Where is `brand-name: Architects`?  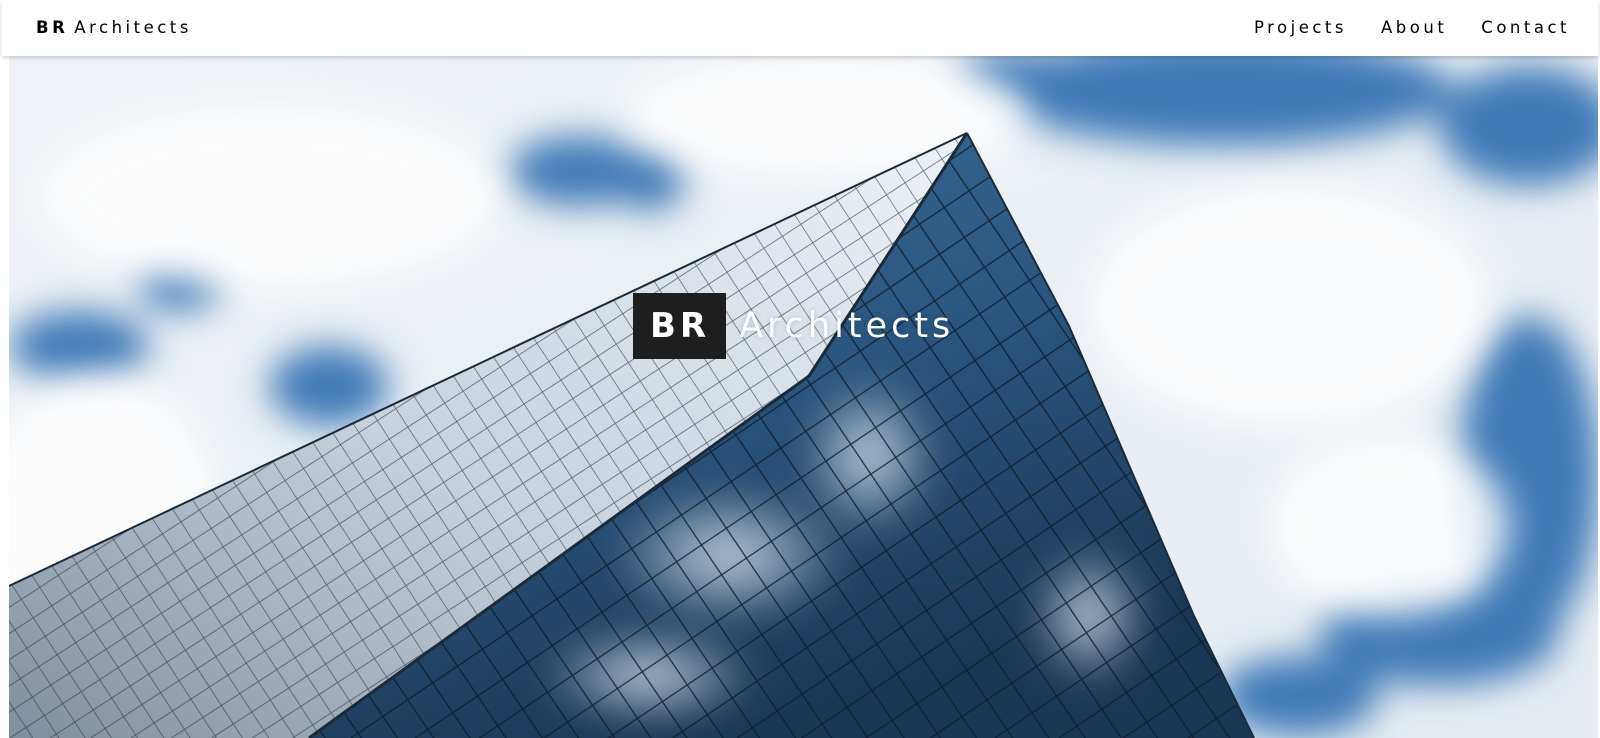
brand-name: Architects is located at coordinates (133, 27).